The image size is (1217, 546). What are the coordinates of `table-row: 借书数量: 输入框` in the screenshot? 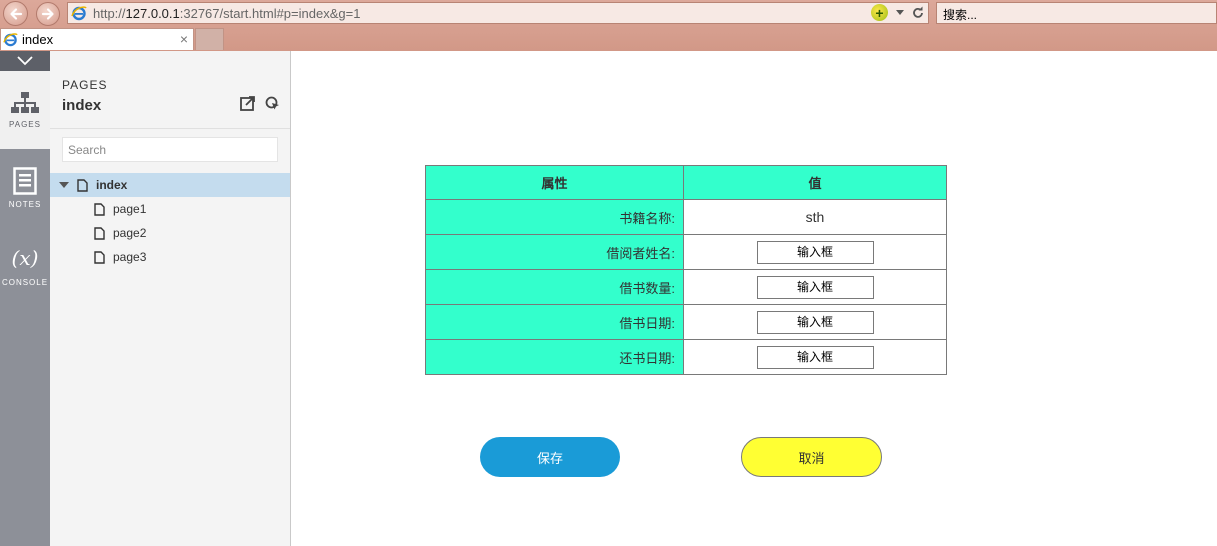 It's located at (686, 287).